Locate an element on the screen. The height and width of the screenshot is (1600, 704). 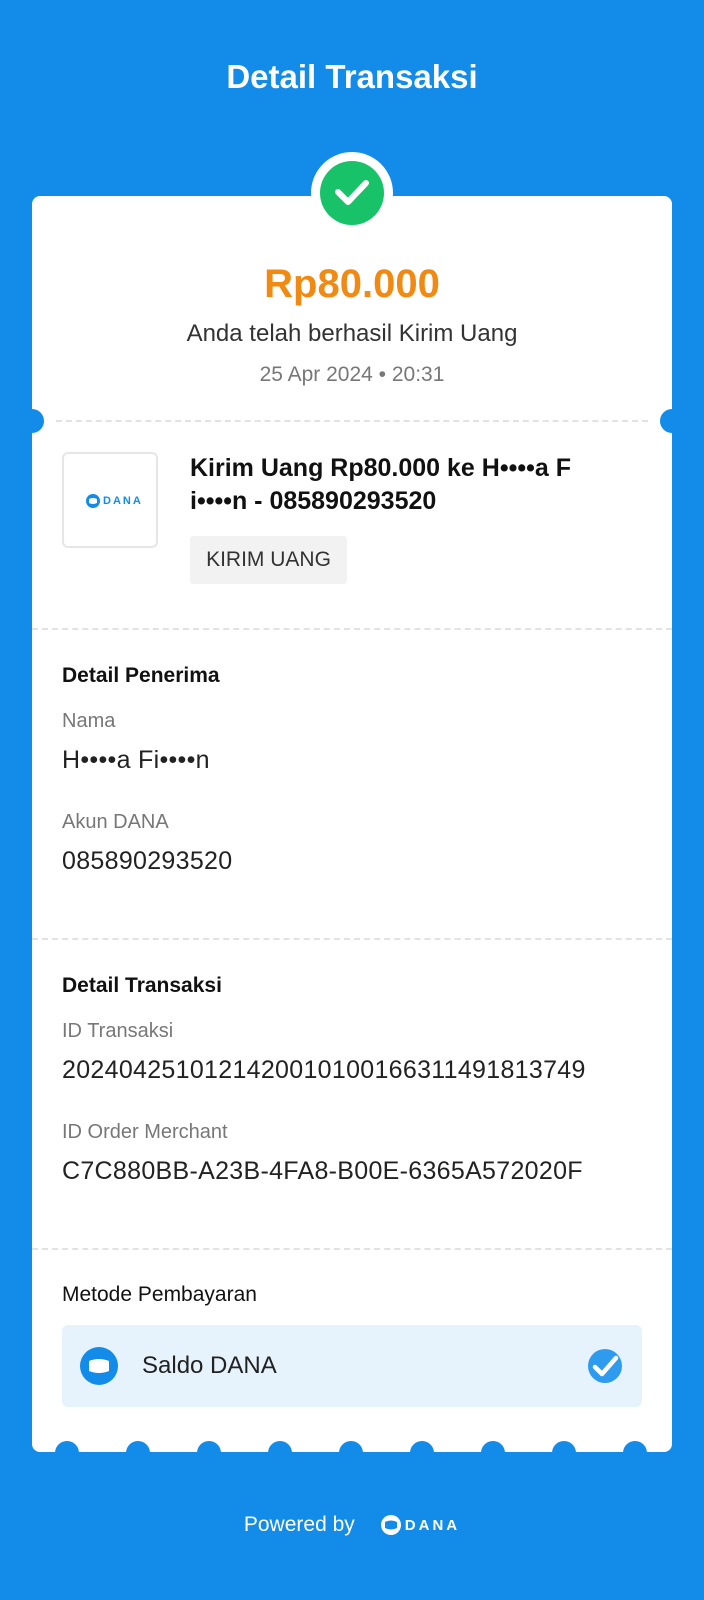
payment-method-option: Saldo DANA is located at coordinates (352, 1366).